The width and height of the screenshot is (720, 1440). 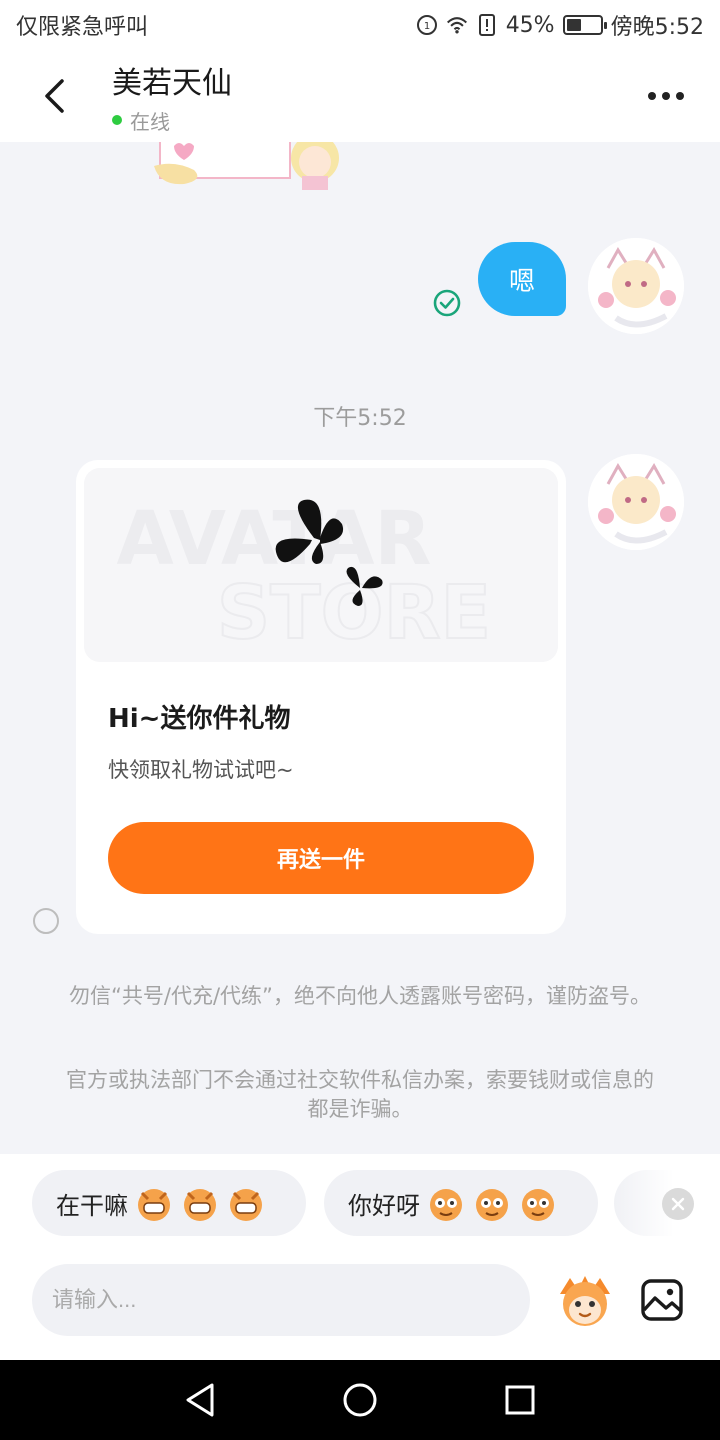 I want to click on triangle-back-icon, so click(x=200, y=1400).